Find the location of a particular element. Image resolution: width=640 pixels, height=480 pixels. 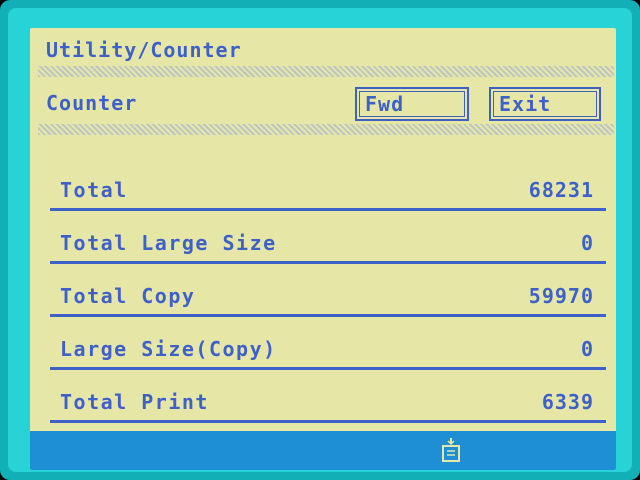

counter-row-total-copy: Total Copy 59970 is located at coordinates (328, 297).